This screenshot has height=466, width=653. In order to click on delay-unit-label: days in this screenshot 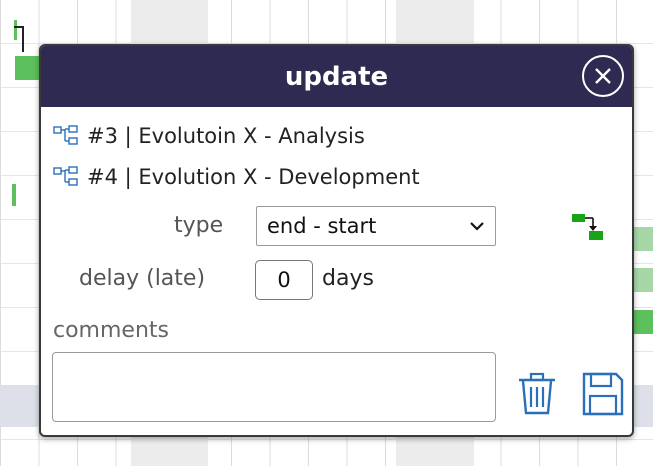, I will do `click(348, 278)`.